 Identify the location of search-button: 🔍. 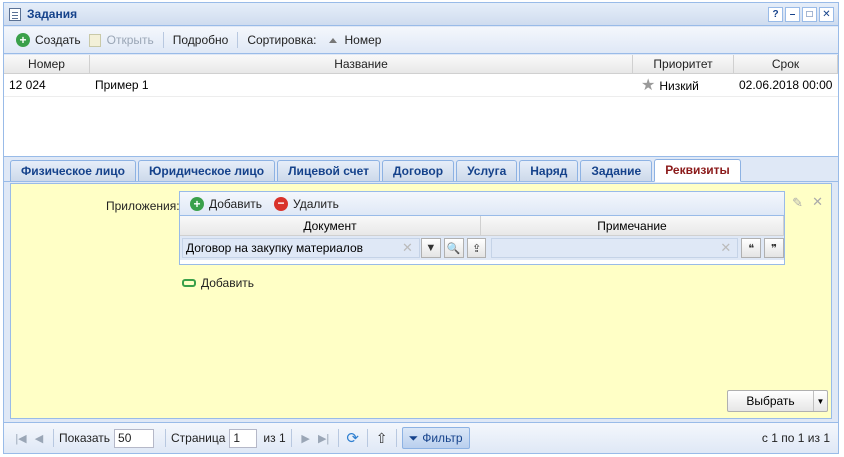
(453, 248).